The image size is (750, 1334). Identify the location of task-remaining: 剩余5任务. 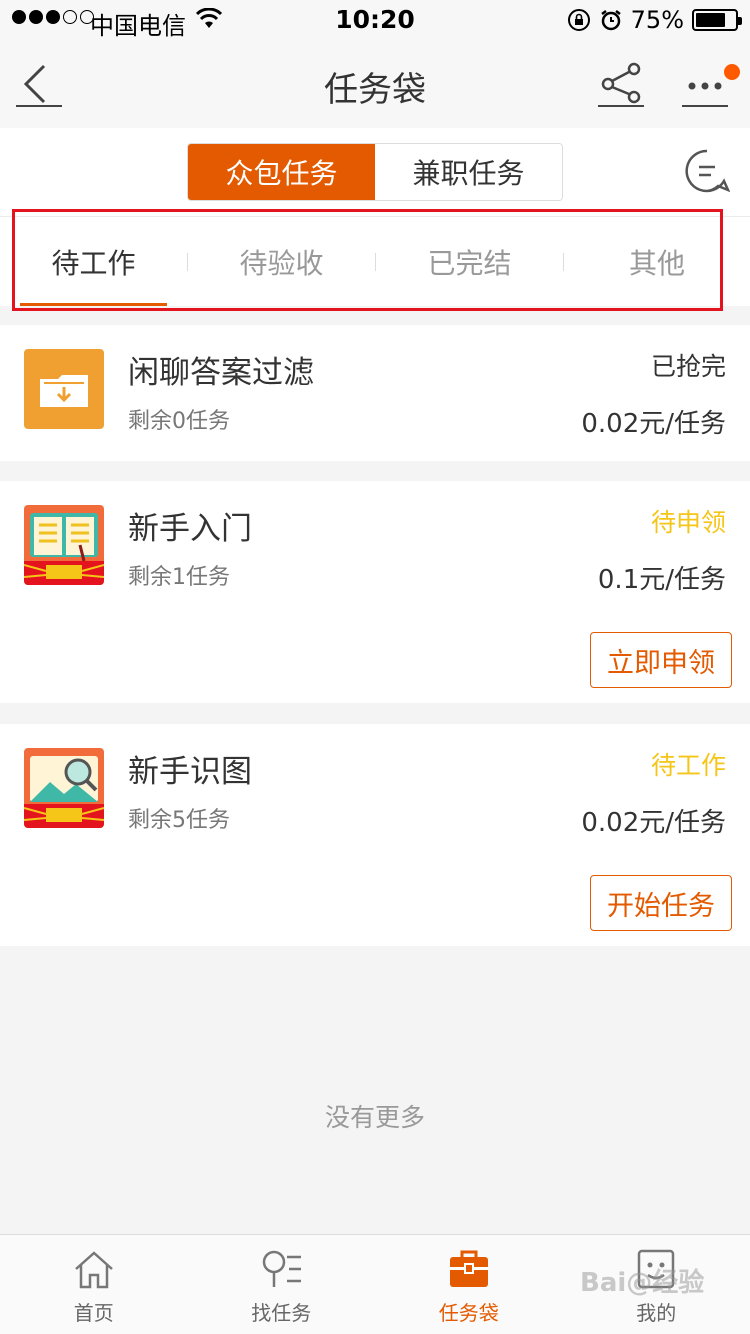
(179, 820).